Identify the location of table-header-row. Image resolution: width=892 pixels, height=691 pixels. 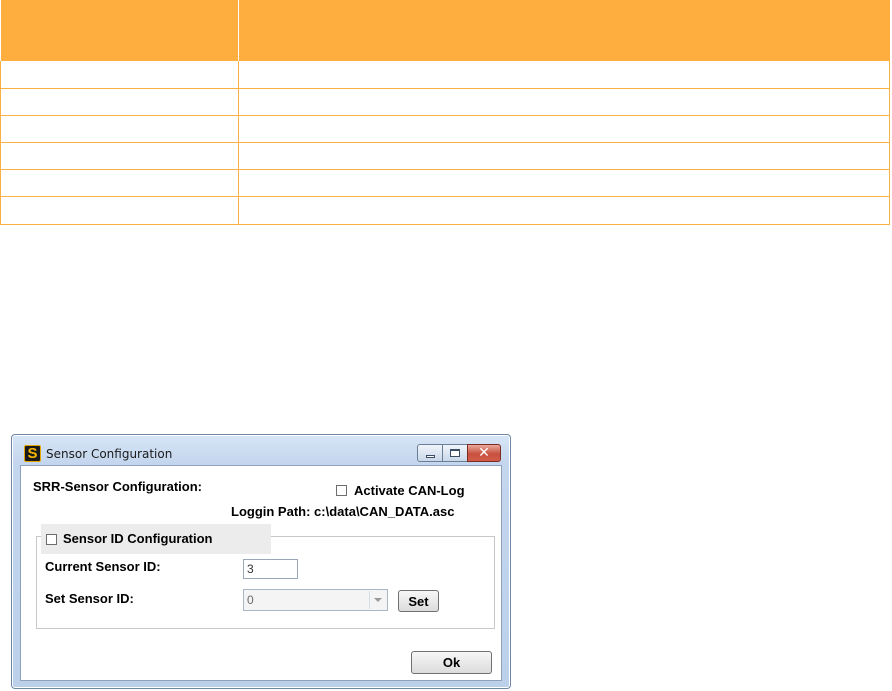
(445, 30).